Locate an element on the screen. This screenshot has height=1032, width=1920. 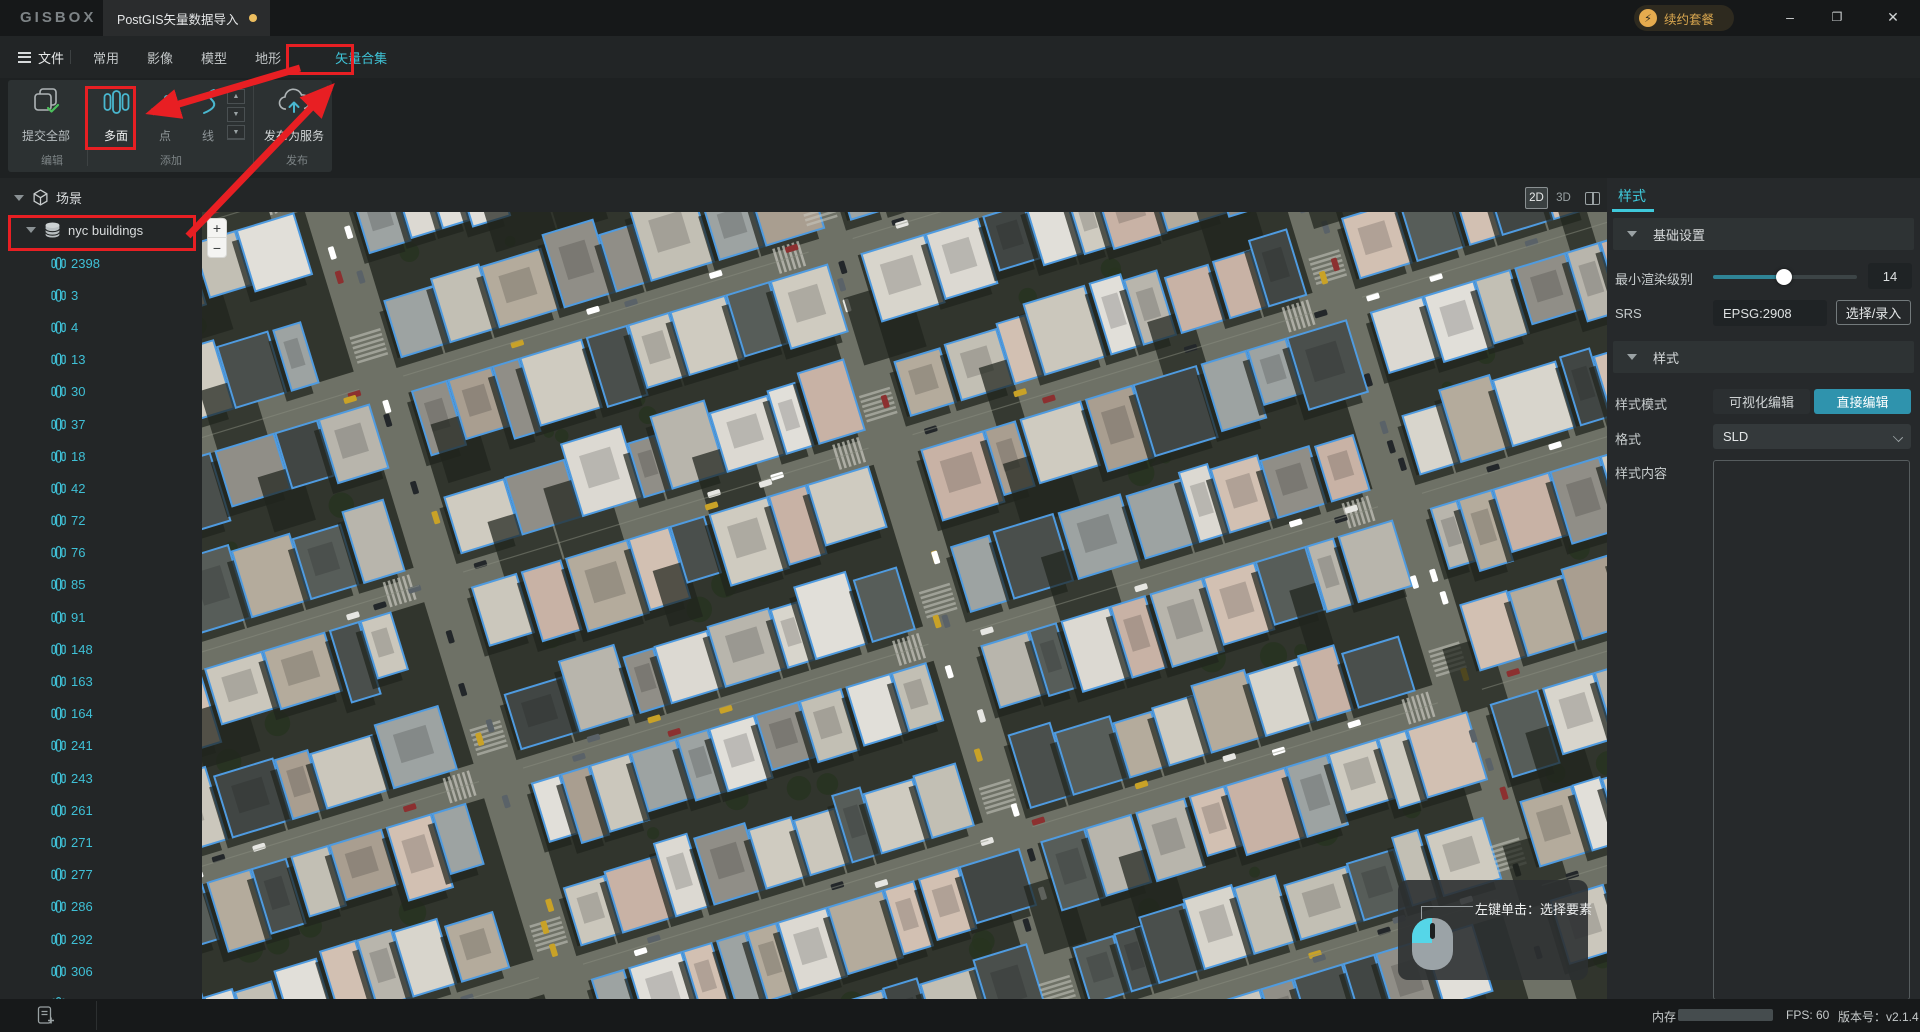
view-2d-button: 2D is located at coordinates (1536, 198).